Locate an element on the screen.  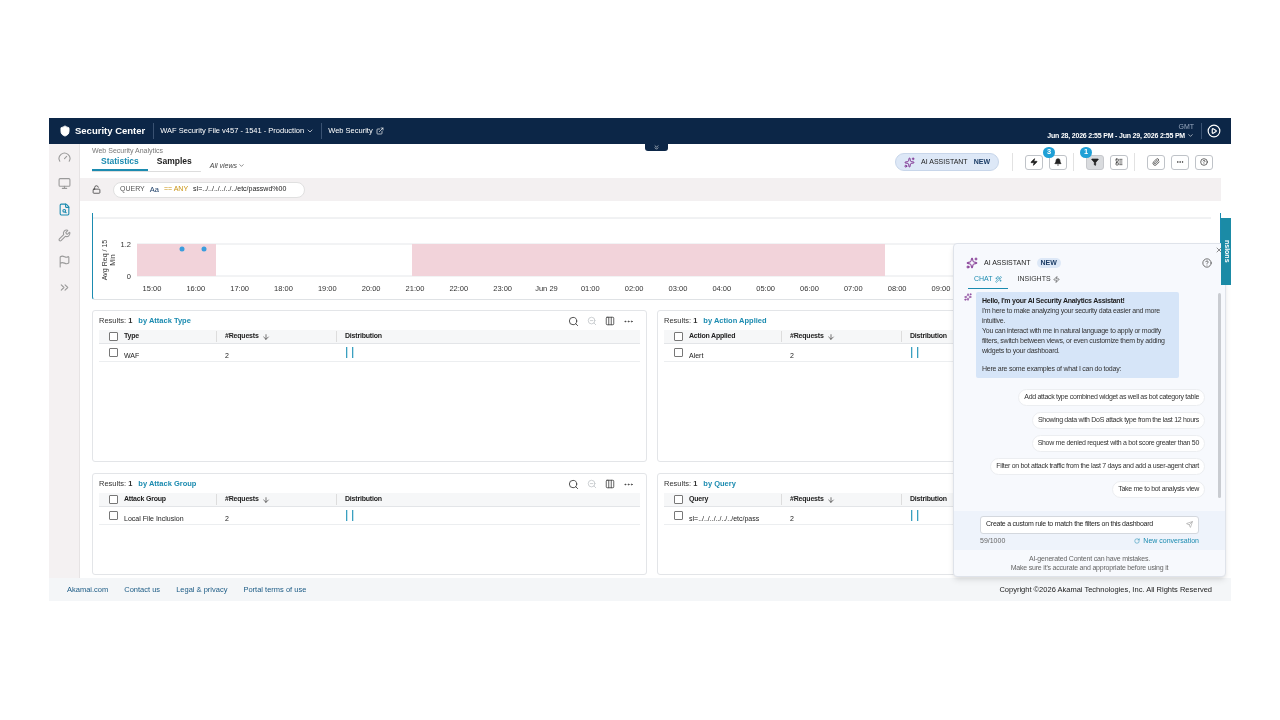
filter-button is located at coordinates (1095, 162).